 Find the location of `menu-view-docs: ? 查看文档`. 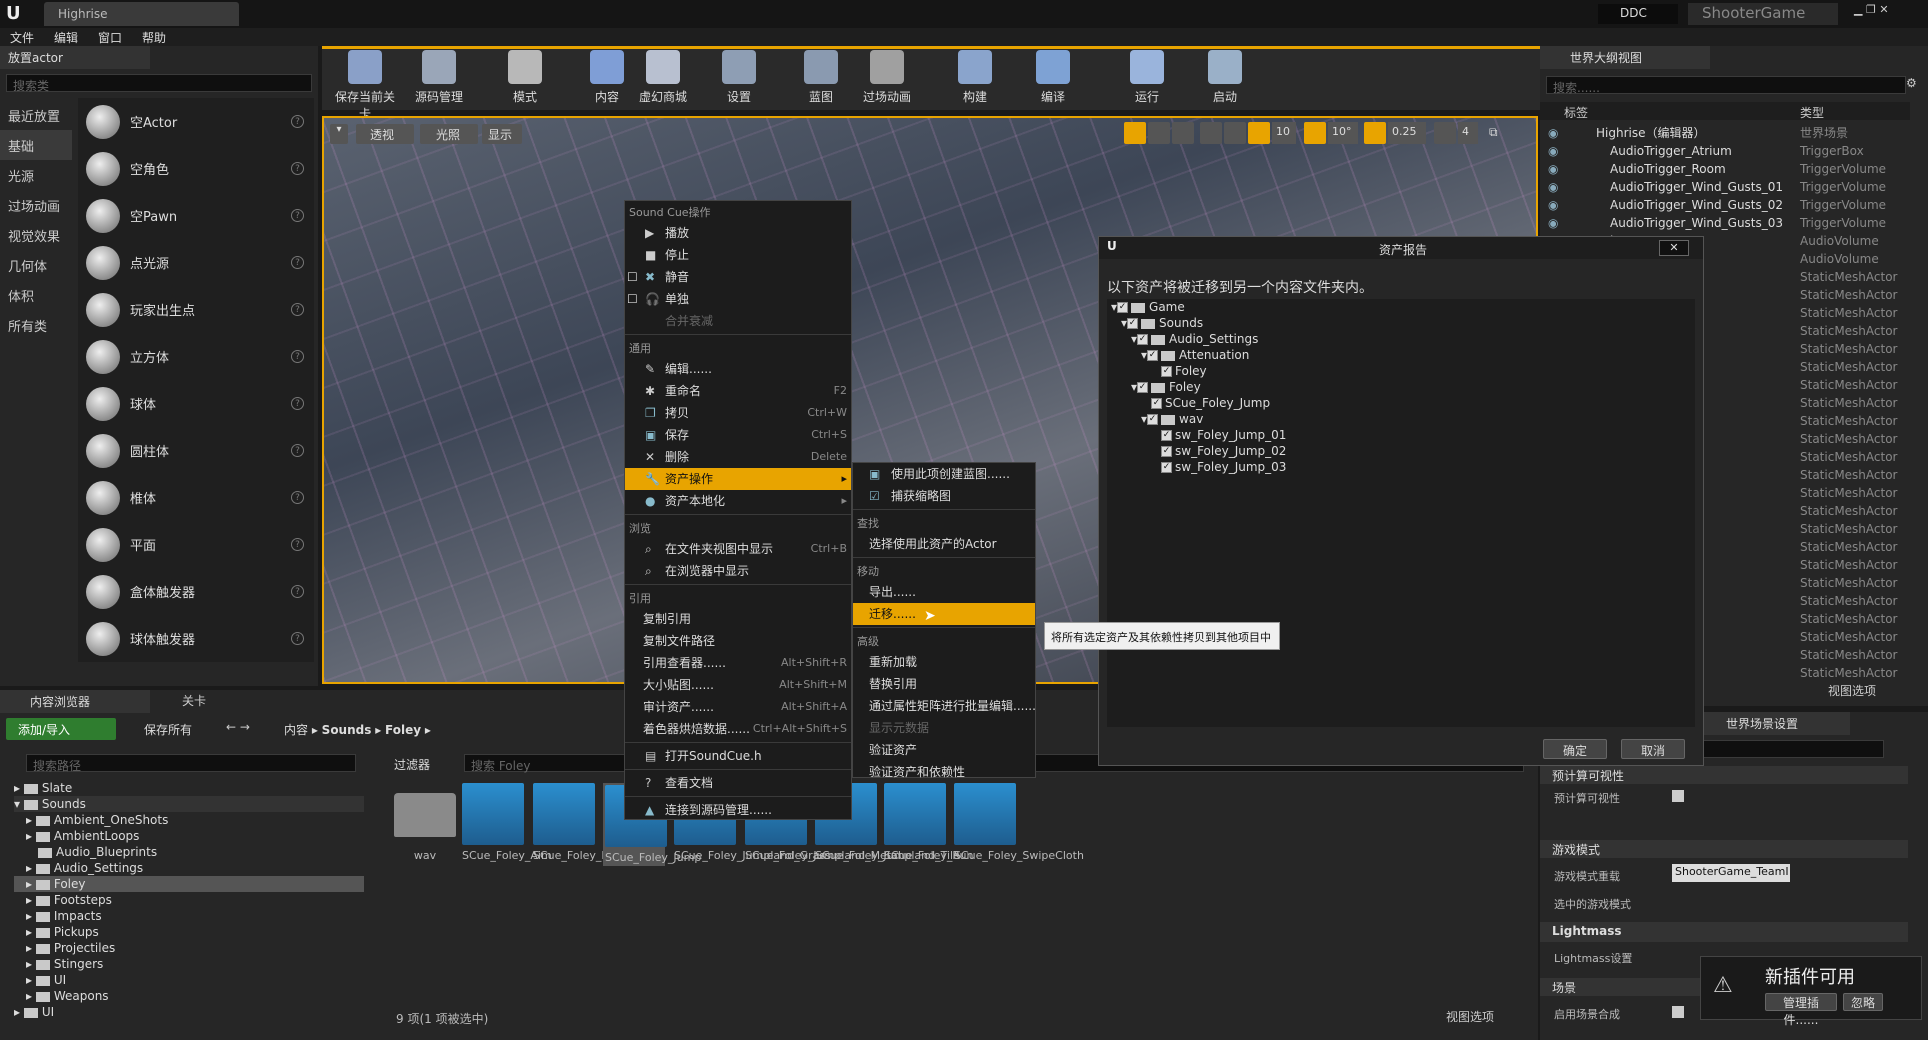

menu-view-docs: ? 查看文档 is located at coordinates (738, 783).